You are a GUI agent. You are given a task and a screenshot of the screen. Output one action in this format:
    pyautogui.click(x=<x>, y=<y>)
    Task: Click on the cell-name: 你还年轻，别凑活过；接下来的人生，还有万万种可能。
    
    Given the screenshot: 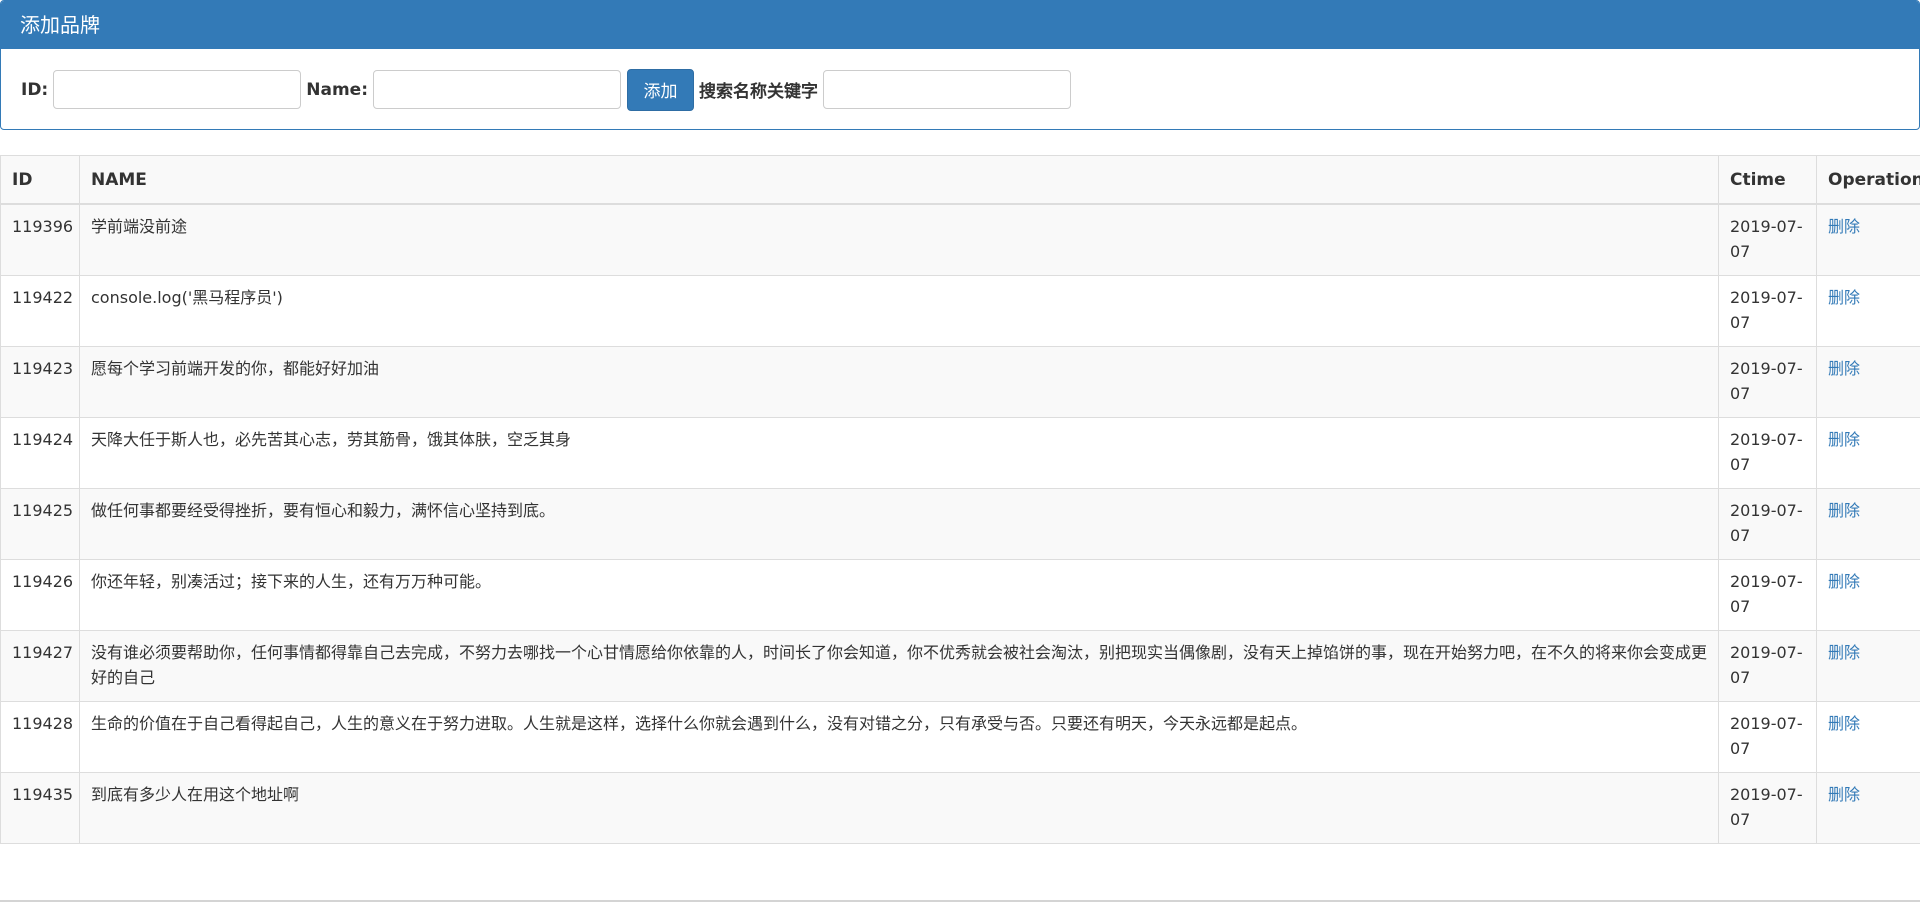 What is the action you would take?
    pyautogui.click(x=899, y=594)
    